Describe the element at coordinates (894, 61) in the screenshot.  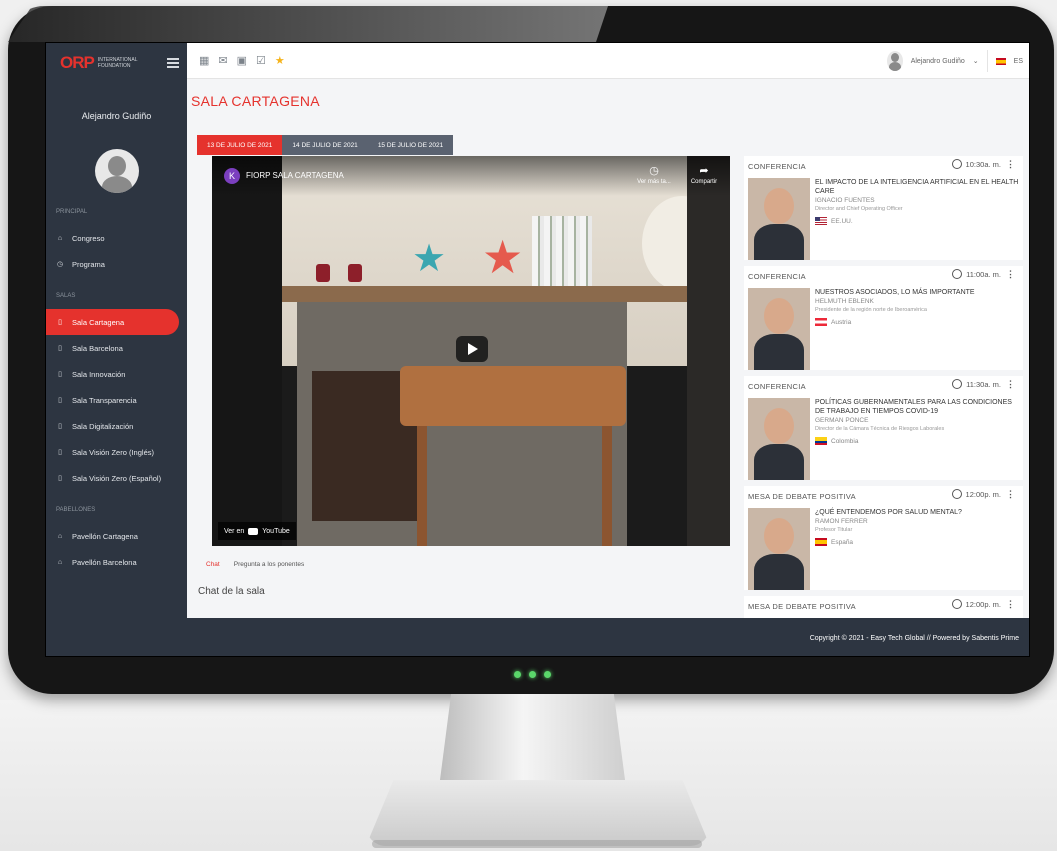
I see `user-avatar` at that location.